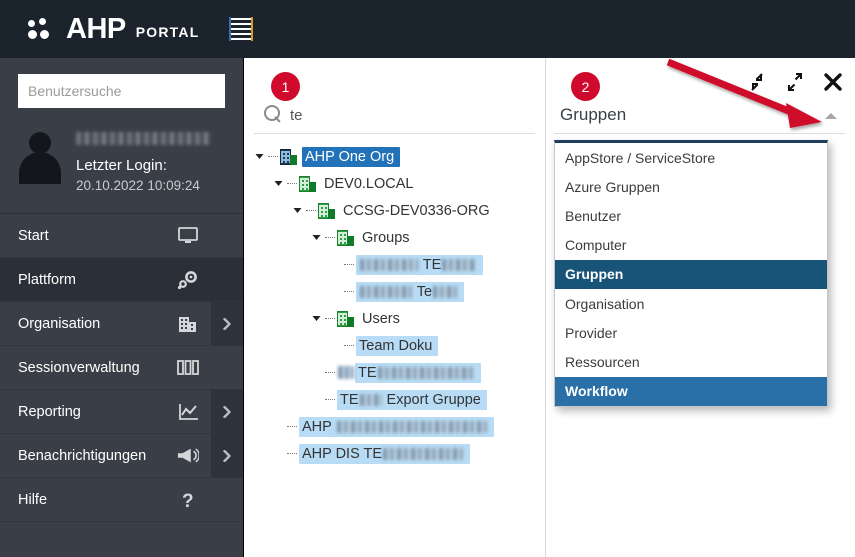 This screenshot has width=855, height=557. Describe the element at coordinates (691, 391) in the screenshot. I see `dropdown-option-workflow: Workflow` at that location.